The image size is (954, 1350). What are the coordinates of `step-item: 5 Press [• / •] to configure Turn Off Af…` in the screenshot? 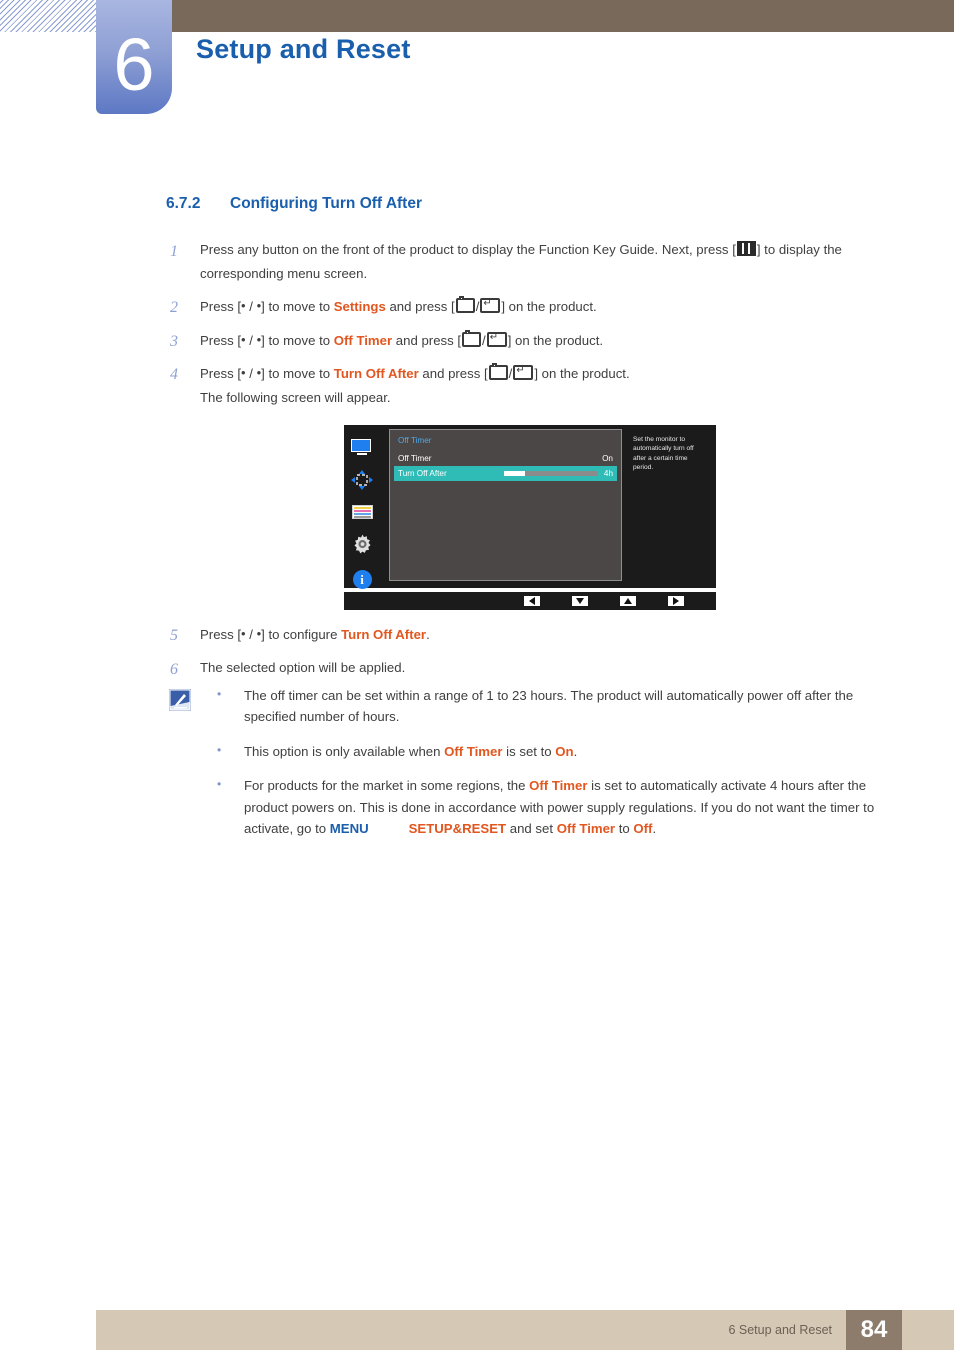 It's located at (536, 634).